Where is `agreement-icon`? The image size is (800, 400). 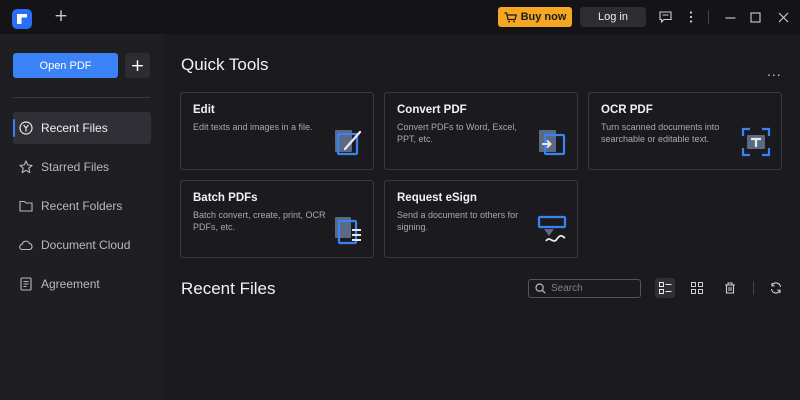 agreement-icon is located at coordinates (26, 284).